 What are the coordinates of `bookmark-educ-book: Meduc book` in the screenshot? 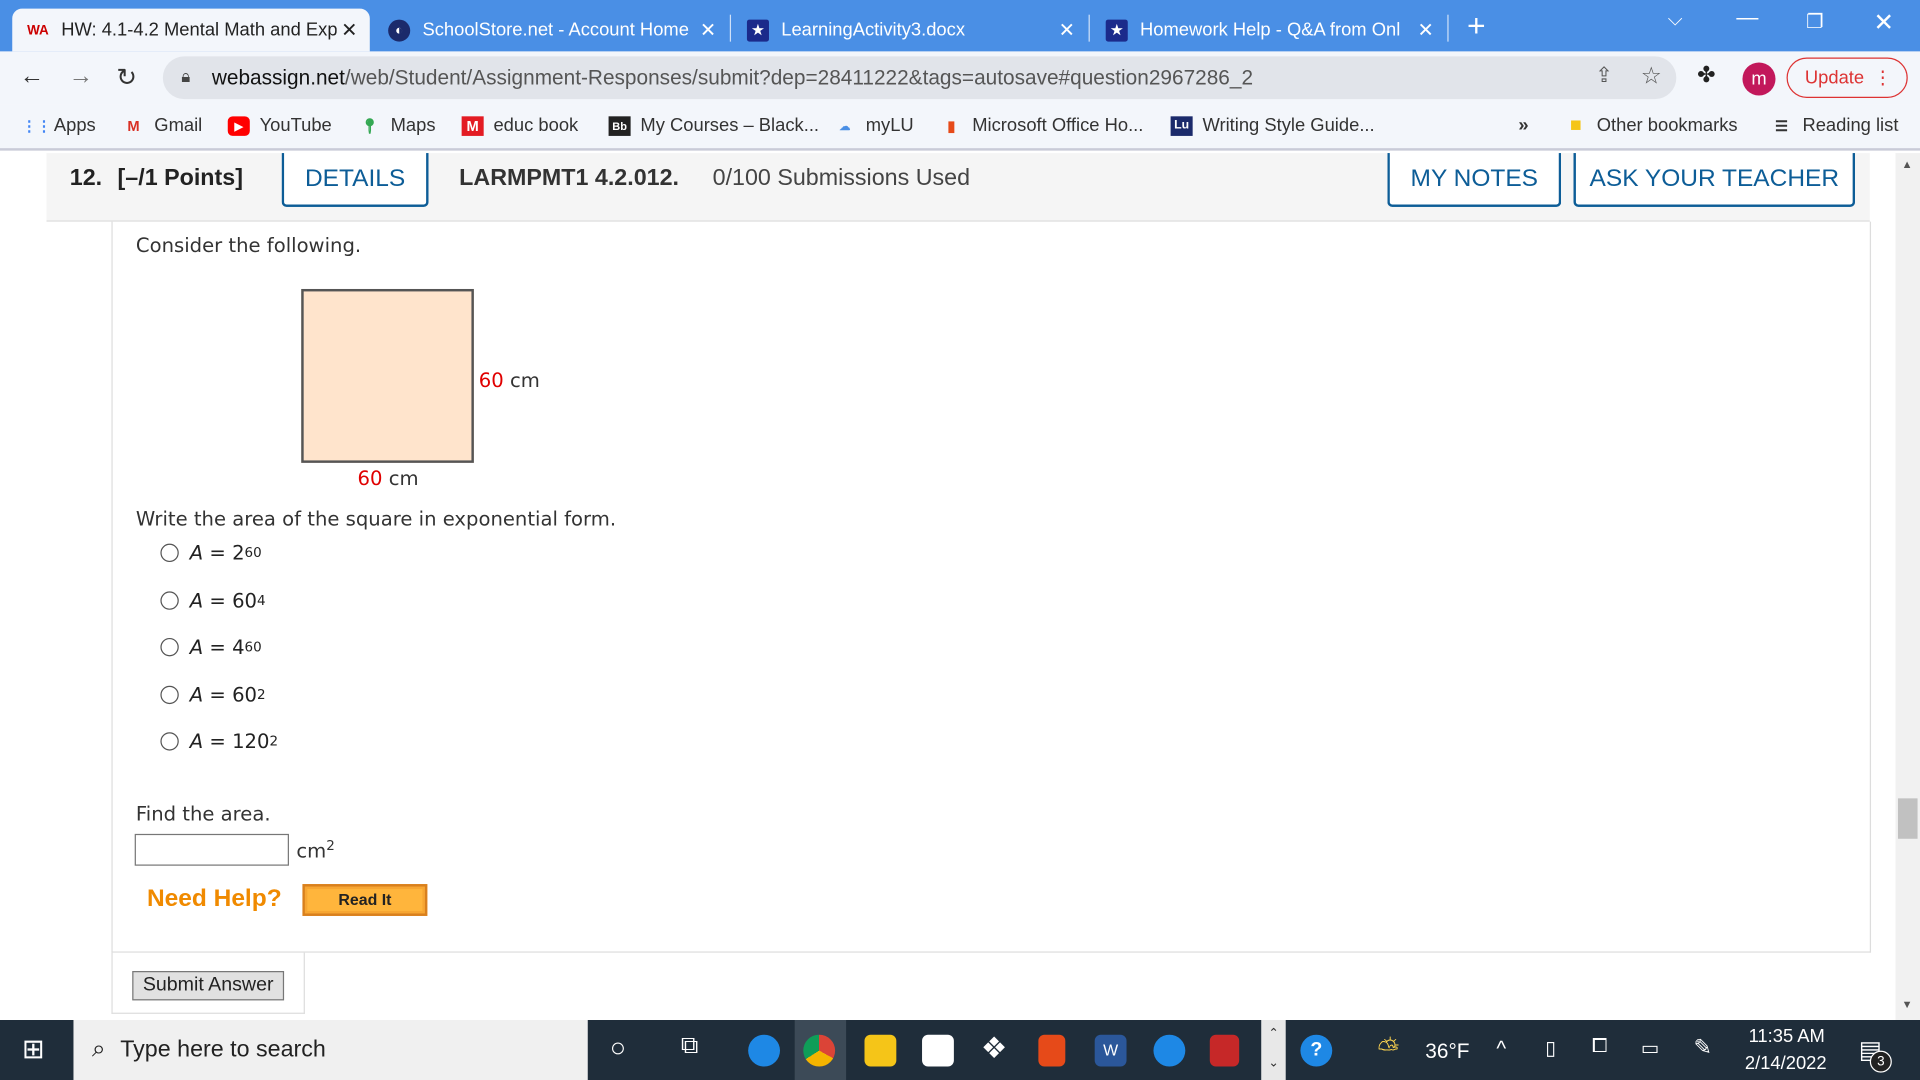 It's located at (519, 125).